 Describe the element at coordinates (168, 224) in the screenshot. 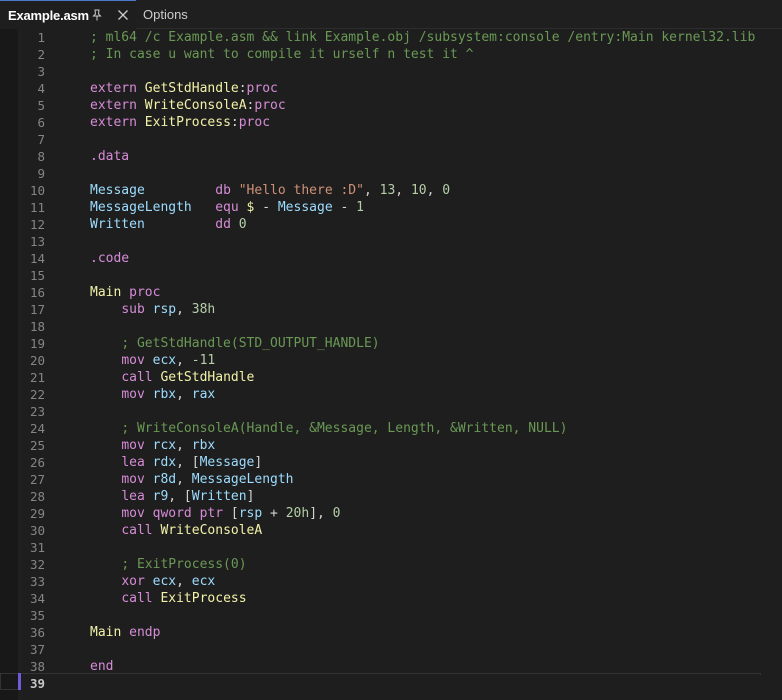

I see `line-code: Written dd 0` at that location.